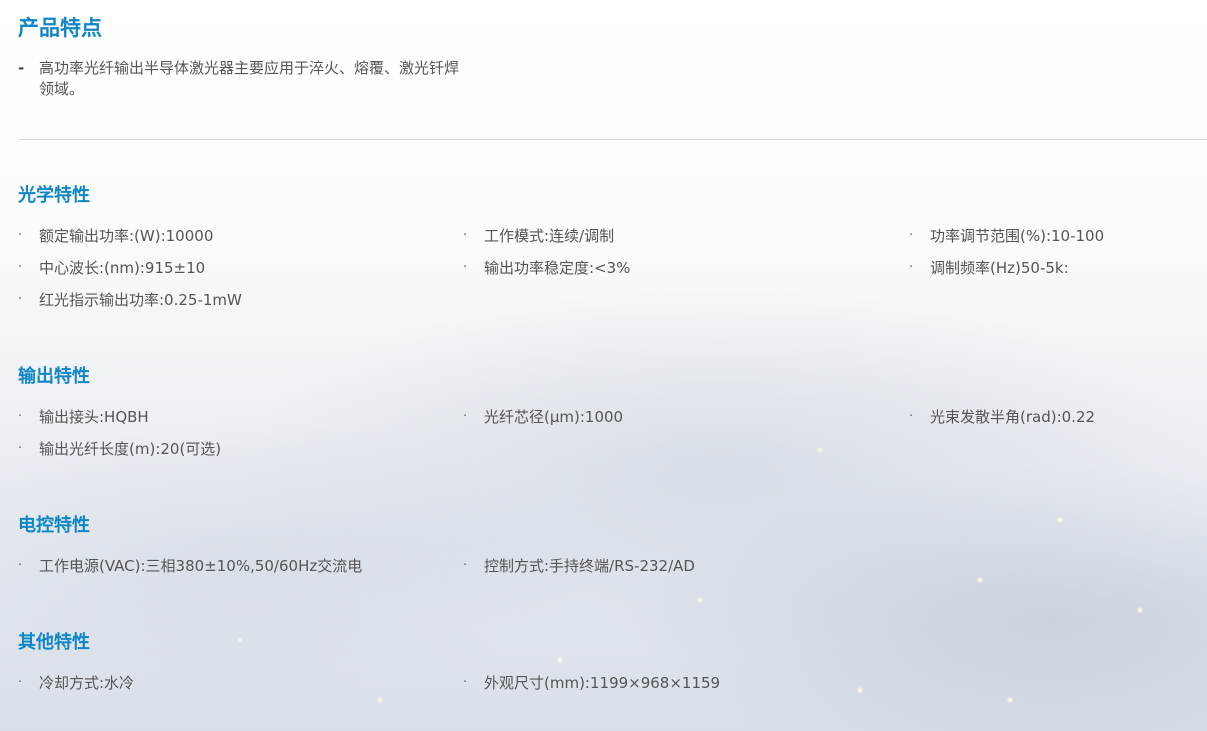 This screenshot has height=731, width=1207. What do you see at coordinates (54, 195) in the screenshot?
I see `section-title-optical: 光学特性` at bounding box center [54, 195].